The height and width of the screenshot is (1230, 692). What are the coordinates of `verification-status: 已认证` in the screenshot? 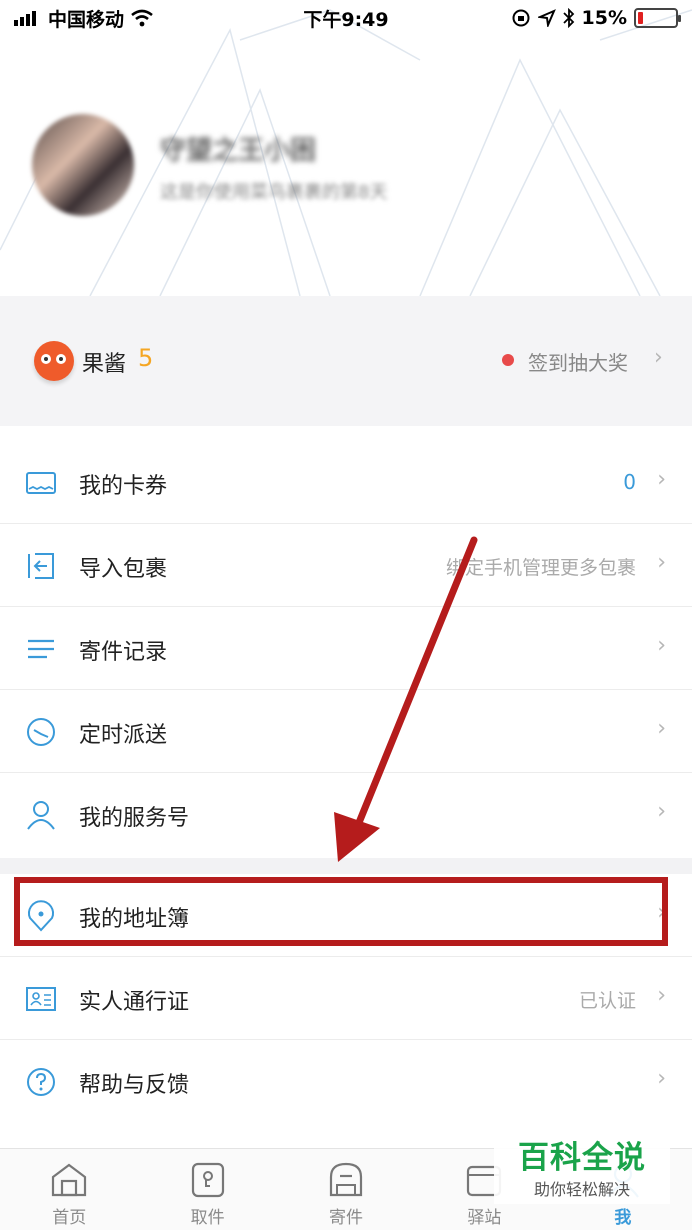 It's located at (607, 1001).